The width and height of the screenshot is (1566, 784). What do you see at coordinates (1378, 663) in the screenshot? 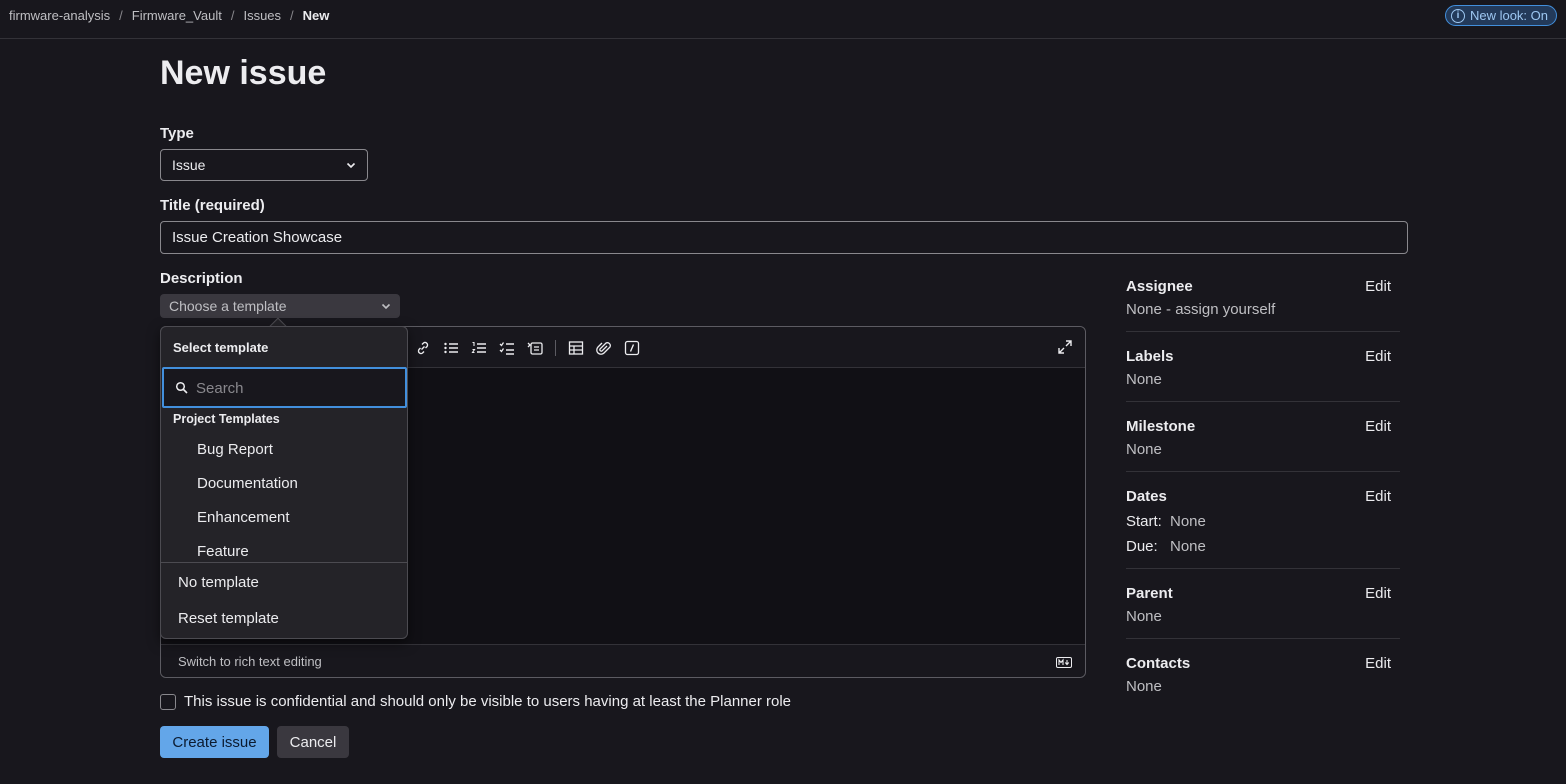
I see `contacts-edit-button: Edit` at bounding box center [1378, 663].